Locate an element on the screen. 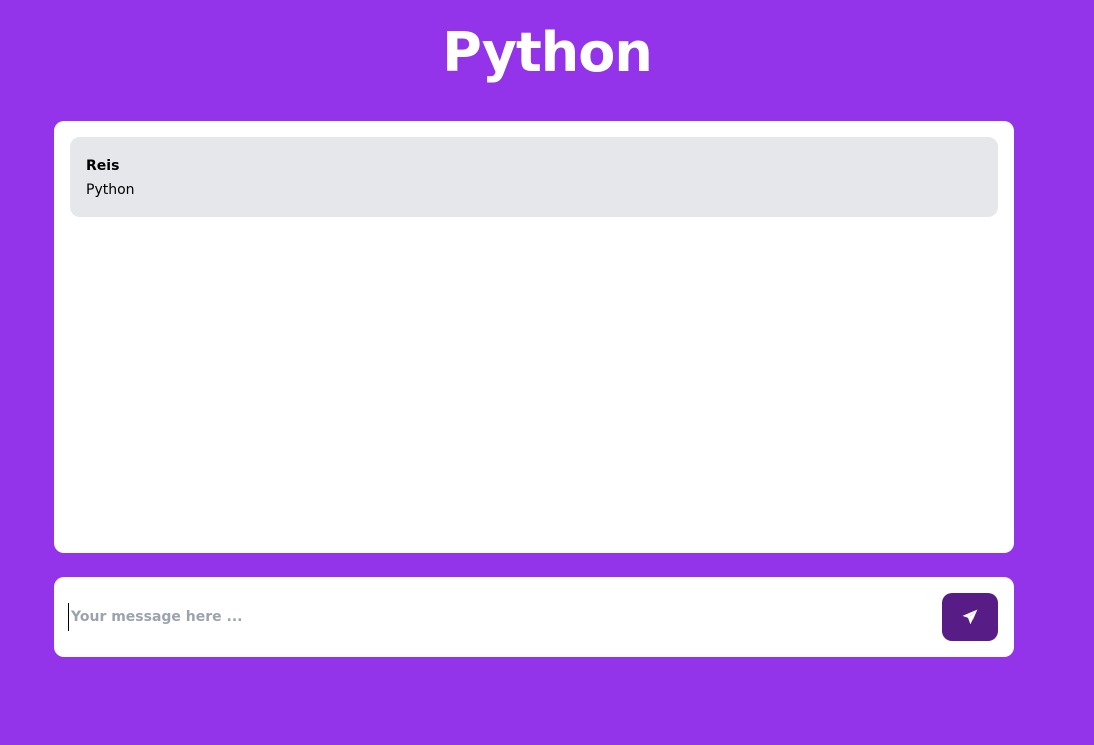  message-composer is located at coordinates (534, 617).